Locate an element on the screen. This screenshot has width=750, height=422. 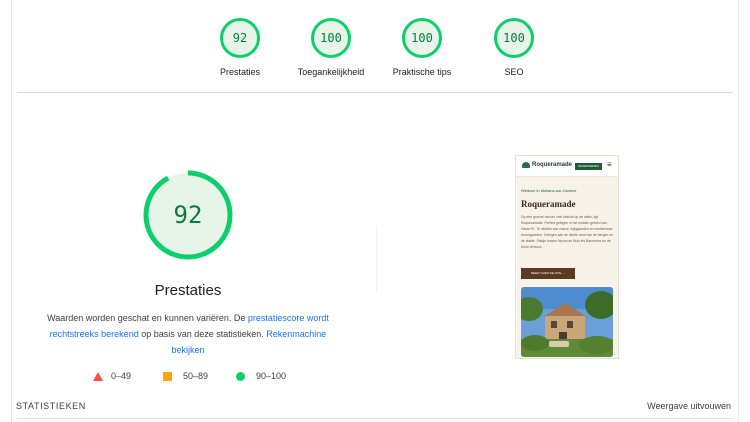
performance-gauge: 92 is located at coordinates (188, 215).